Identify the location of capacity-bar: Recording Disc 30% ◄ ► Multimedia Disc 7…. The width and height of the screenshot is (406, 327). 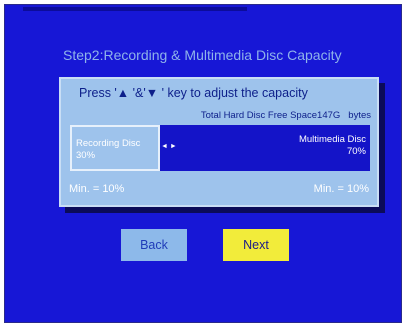
(220, 148).